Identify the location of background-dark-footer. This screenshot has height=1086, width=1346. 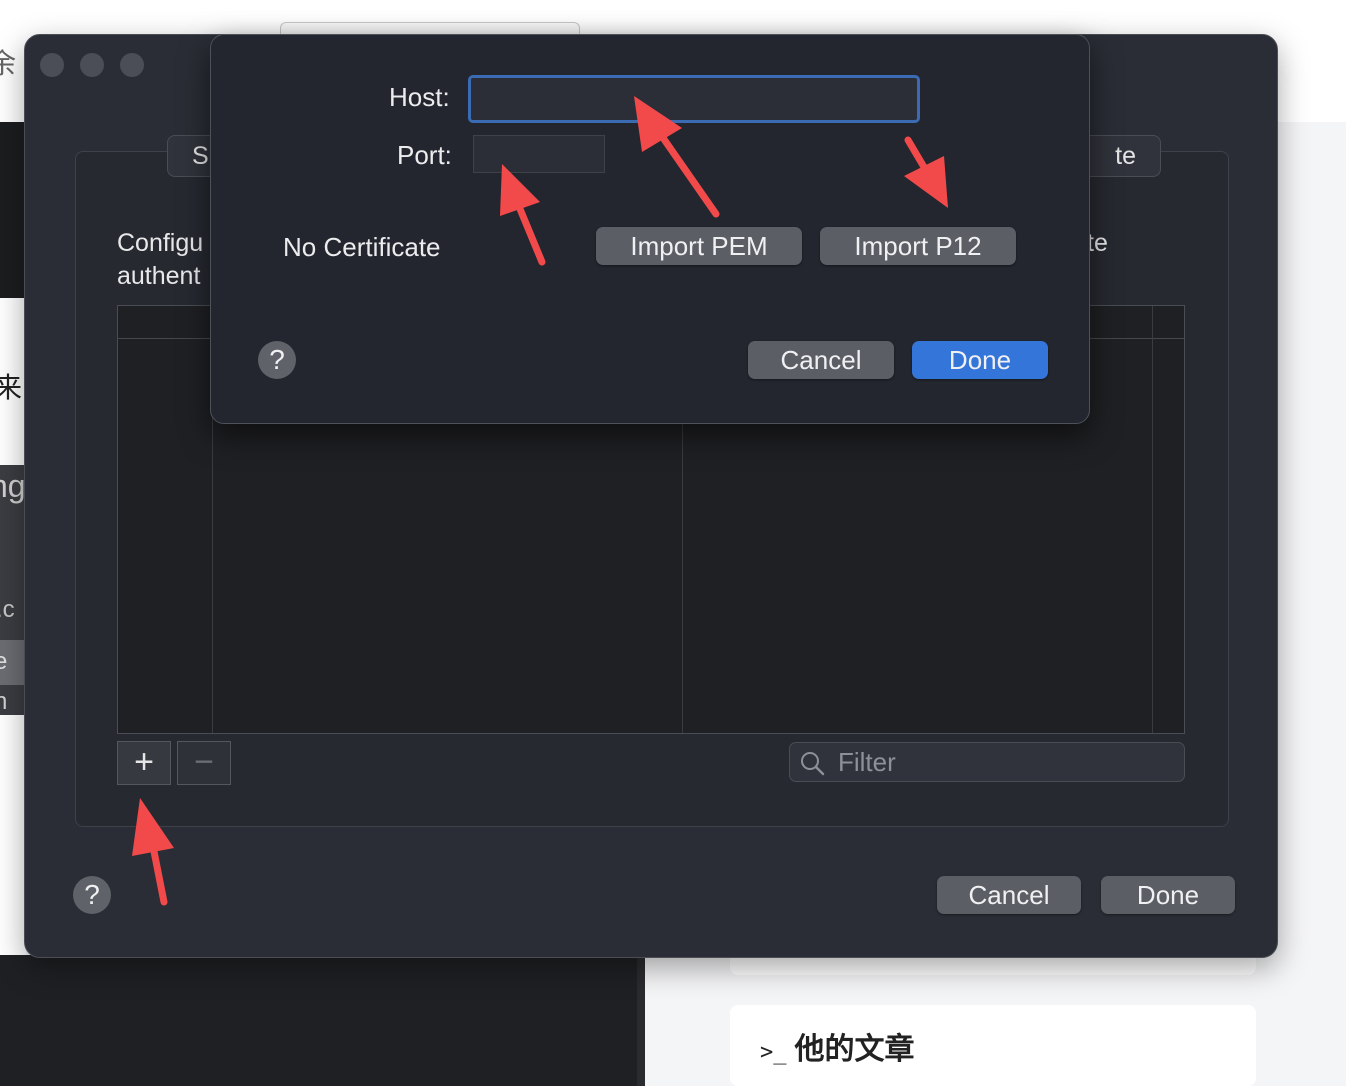
(322, 1020).